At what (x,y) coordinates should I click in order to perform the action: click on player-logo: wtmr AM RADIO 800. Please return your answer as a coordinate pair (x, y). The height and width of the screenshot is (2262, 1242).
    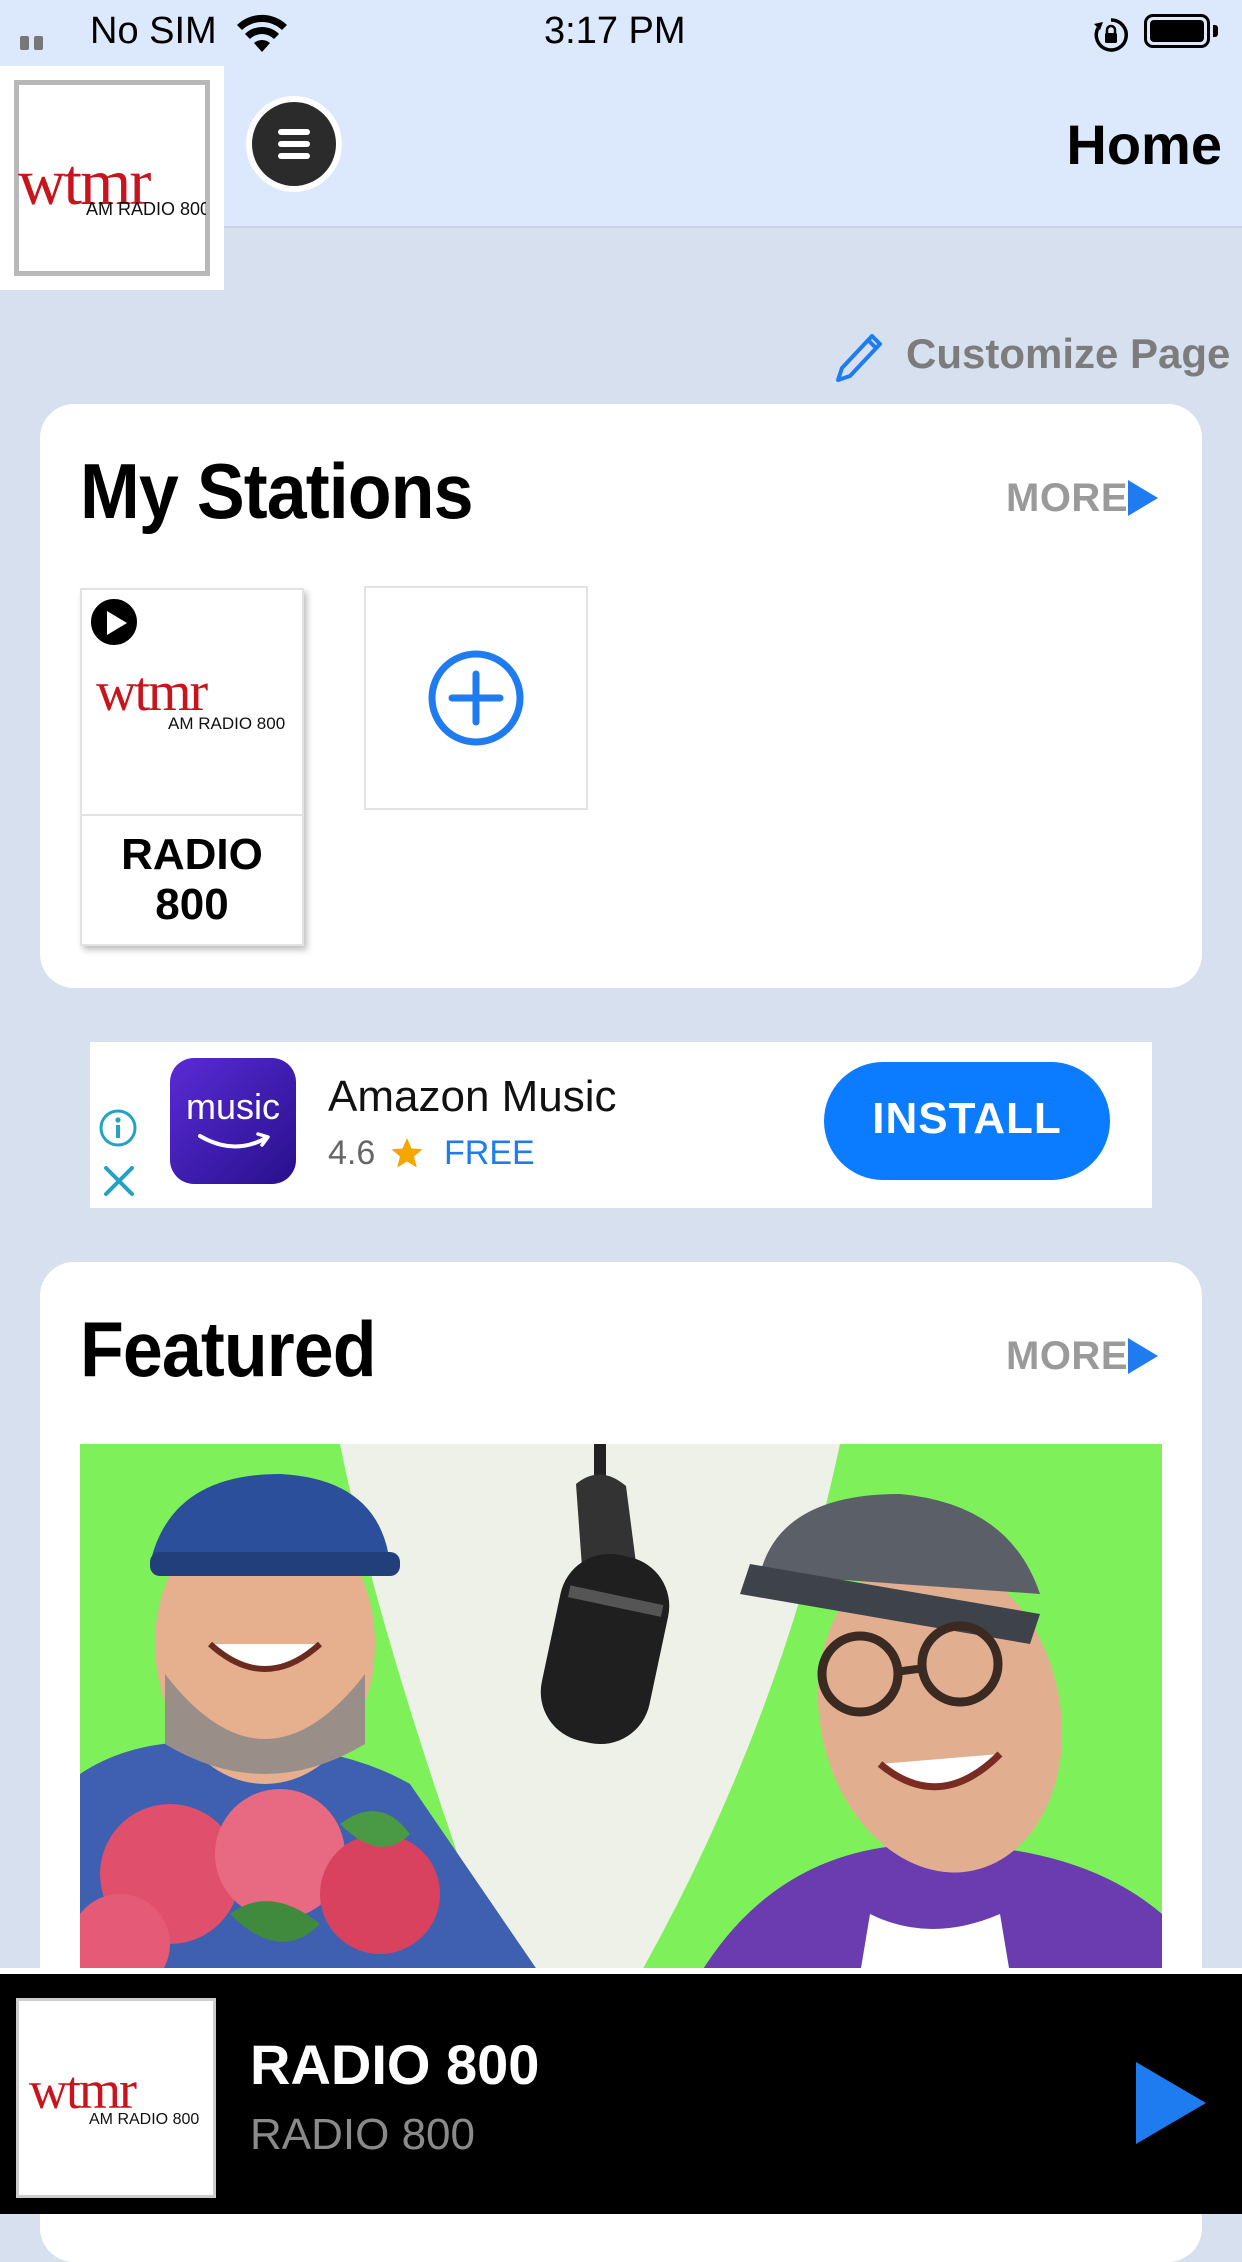
    Looking at the image, I should click on (116, 2098).